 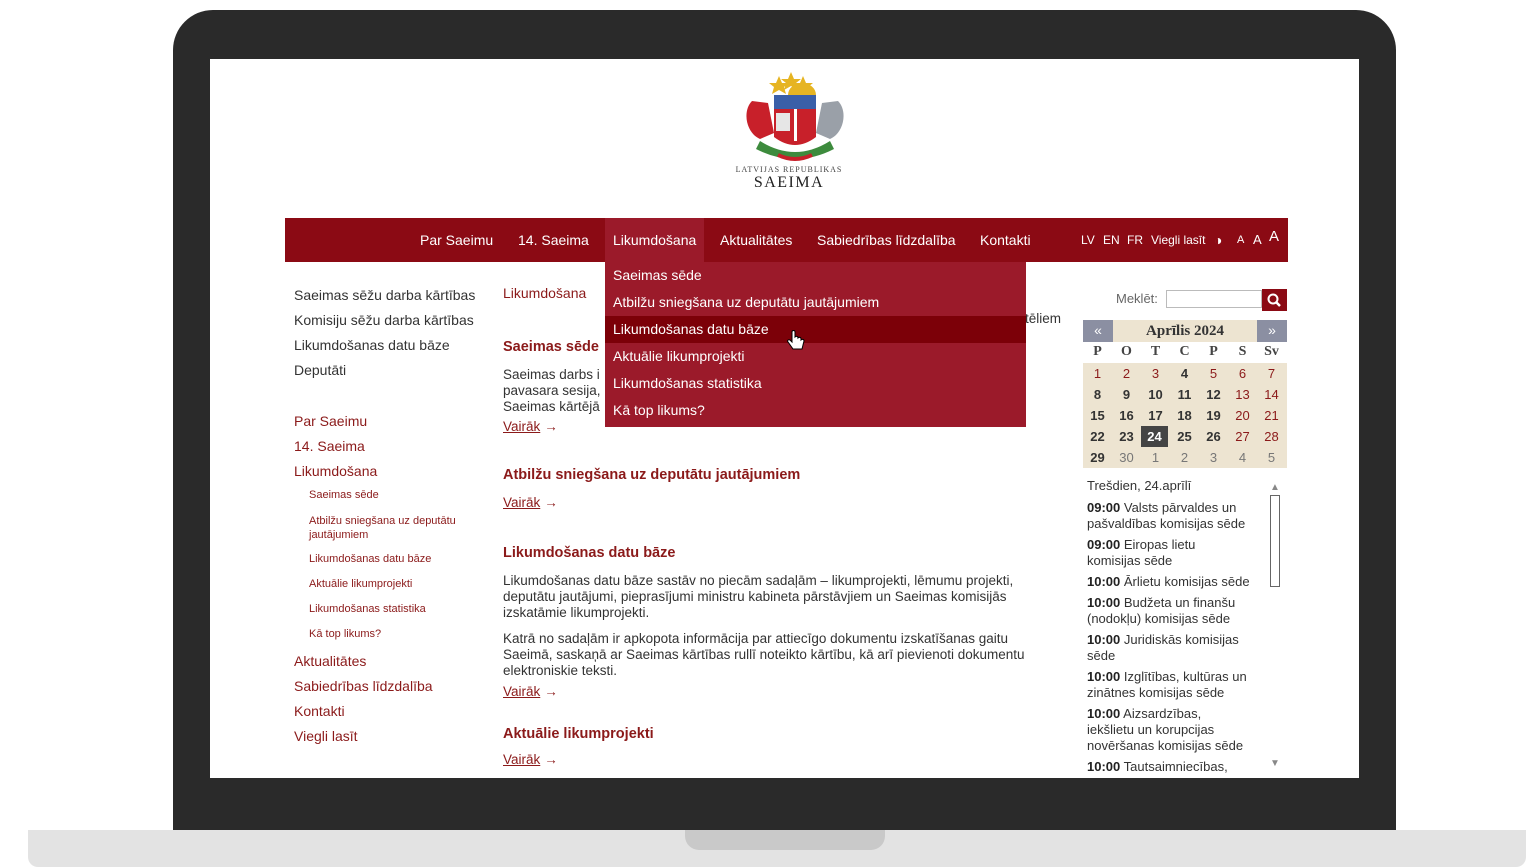 What do you see at coordinates (1159, 618) in the screenshot?
I see `event-title: (nodokļu) komisijas sēde` at bounding box center [1159, 618].